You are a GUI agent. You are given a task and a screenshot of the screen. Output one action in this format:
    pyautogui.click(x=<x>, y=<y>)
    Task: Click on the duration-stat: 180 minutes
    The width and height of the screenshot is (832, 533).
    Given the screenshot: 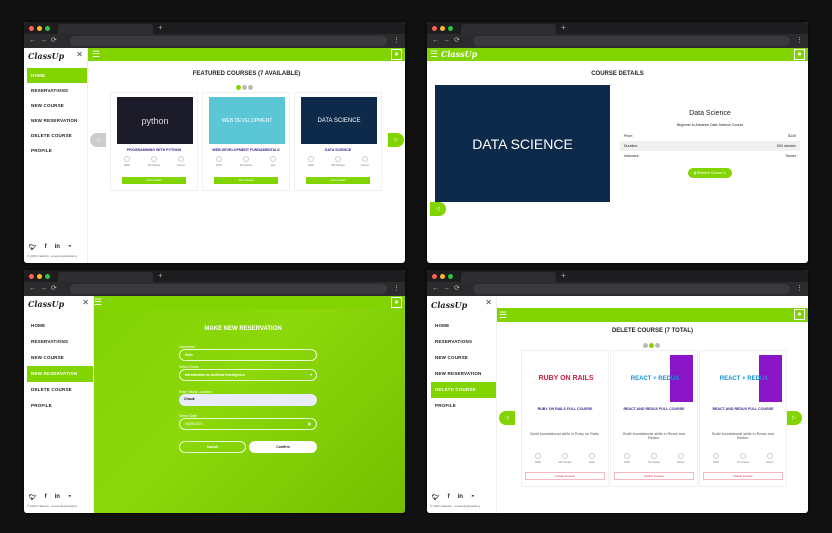 What is the action you would take?
    pyautogui.click(x=565, y=458)
    